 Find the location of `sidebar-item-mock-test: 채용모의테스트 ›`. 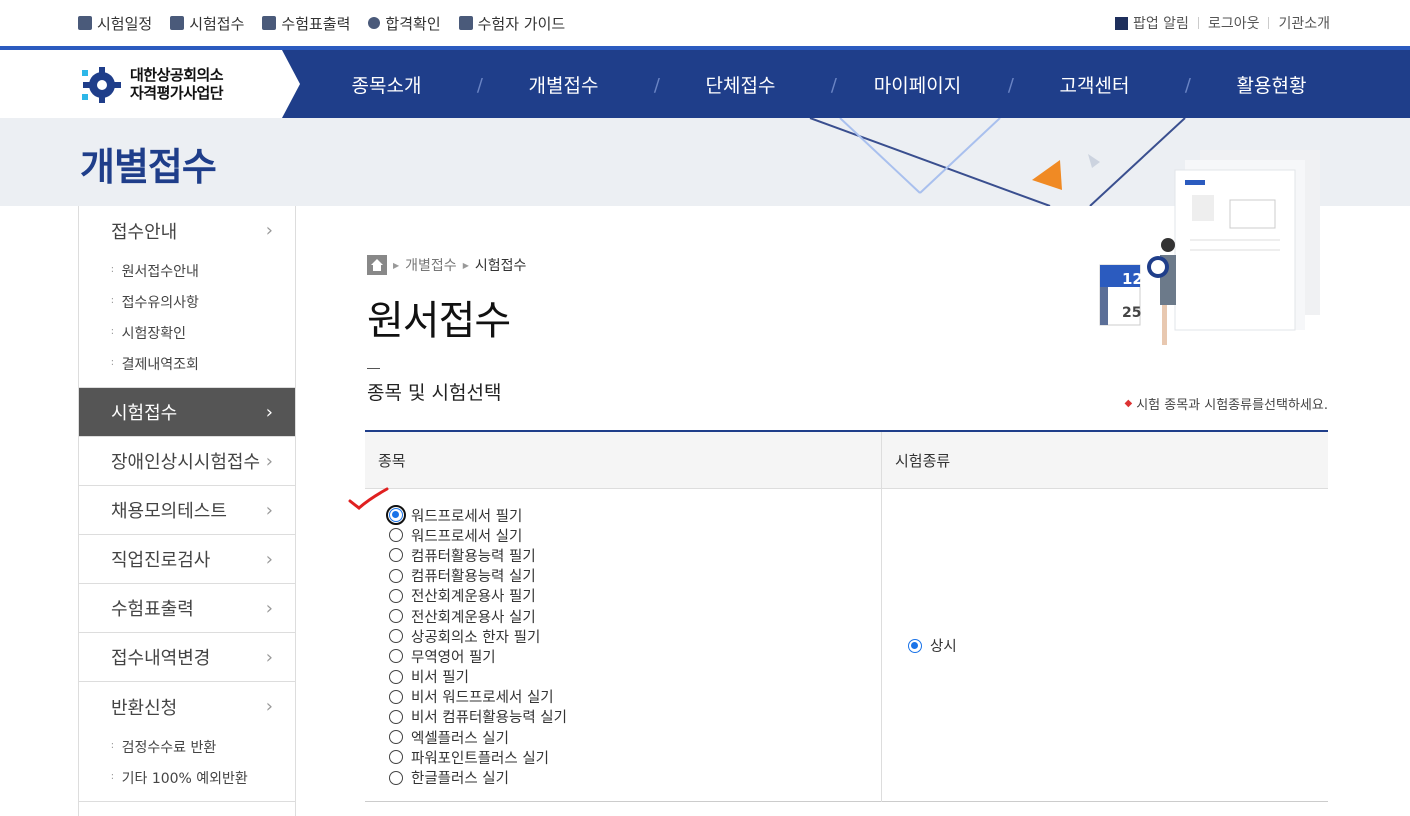

sidebar-item-mock-test: 채용모의테스트 › is located at coordinates (187, 510).